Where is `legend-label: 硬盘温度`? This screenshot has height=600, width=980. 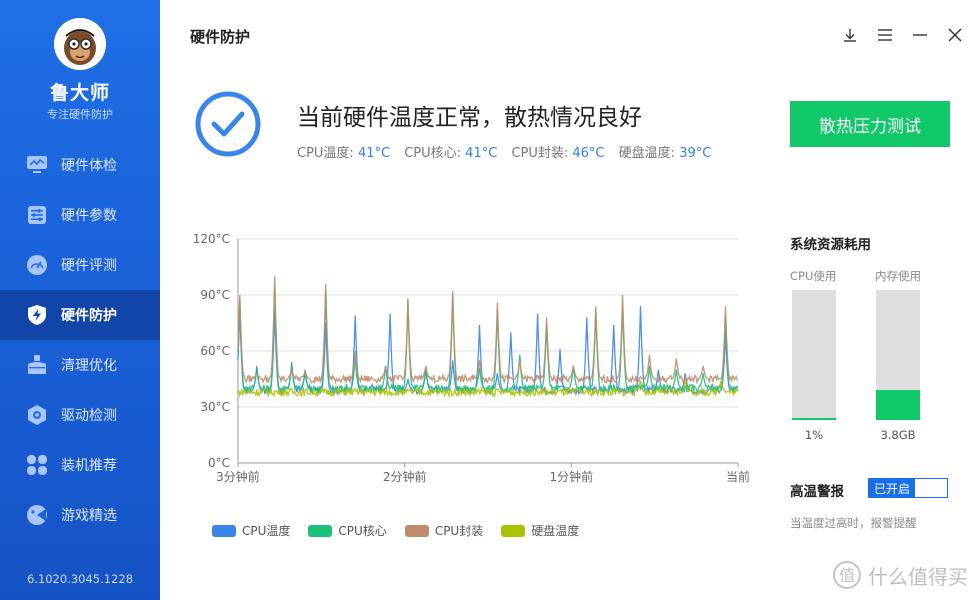
legend-label: 硬盘温度 is located at coordinates (555, 531).